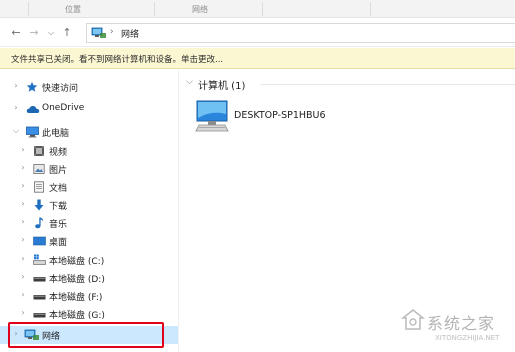 This screenshot has width=515, height=352. What do you see at coordinates (89, 87) in the screenshot?
I see `tree-item-quick-access: › 快速访问` at bounding box center [89, 87].